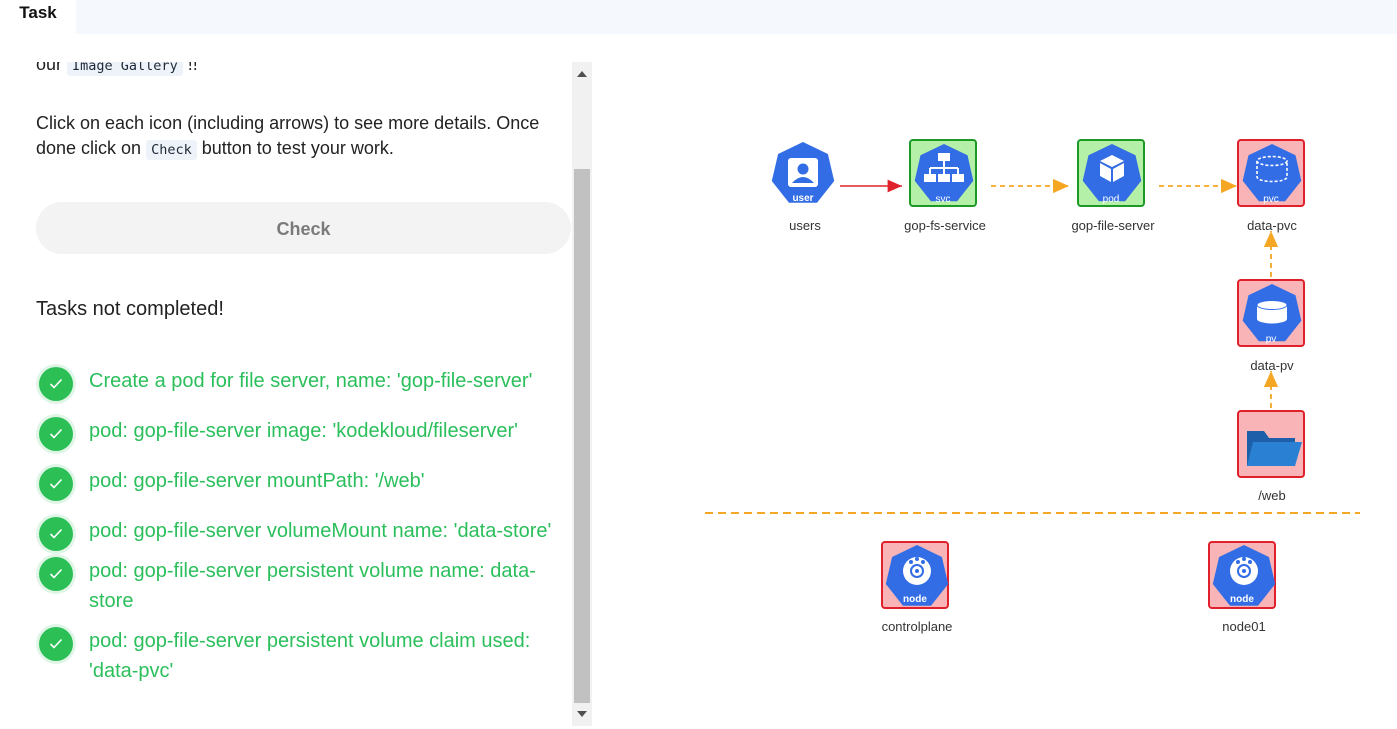 The image size is (1397, 729). I want to click on web-dir-node, so click(1271, 444).